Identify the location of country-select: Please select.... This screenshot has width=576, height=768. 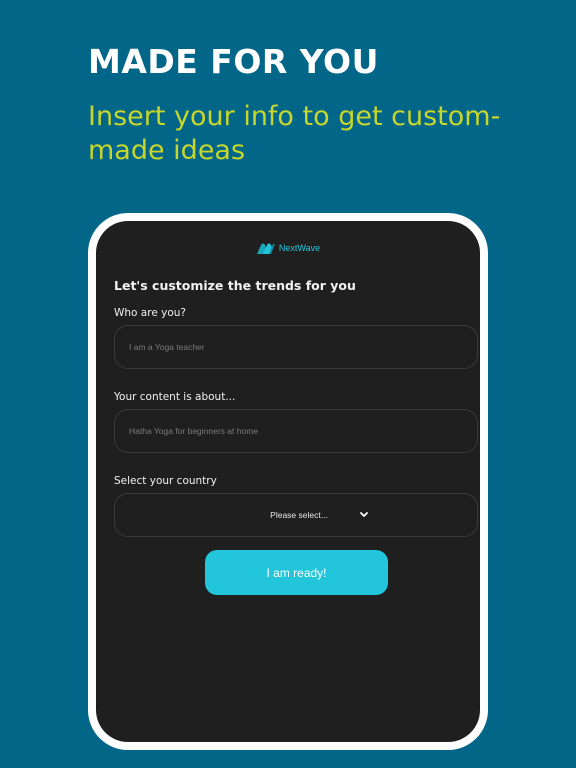
(296, 515).